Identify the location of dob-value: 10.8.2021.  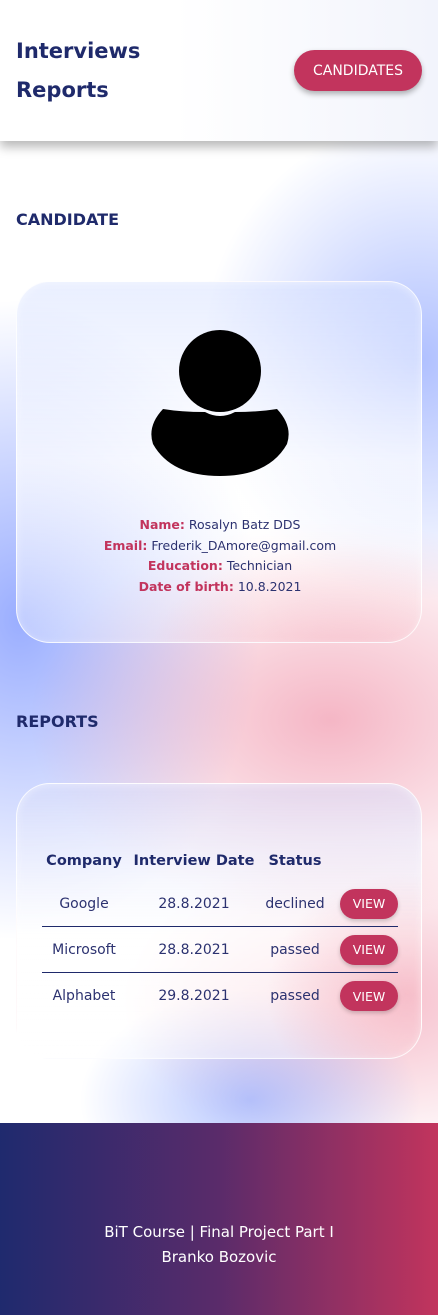
(269, 586).